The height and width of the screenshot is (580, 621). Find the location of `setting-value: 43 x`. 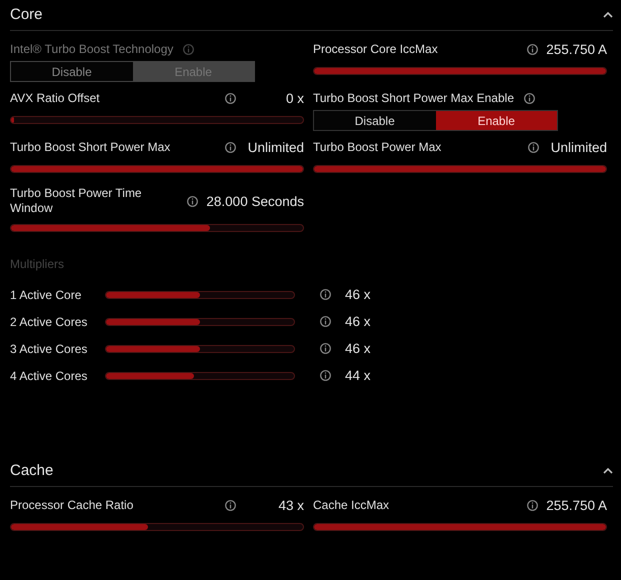

setting-value: 43 x is located at coordinates (290, 505).